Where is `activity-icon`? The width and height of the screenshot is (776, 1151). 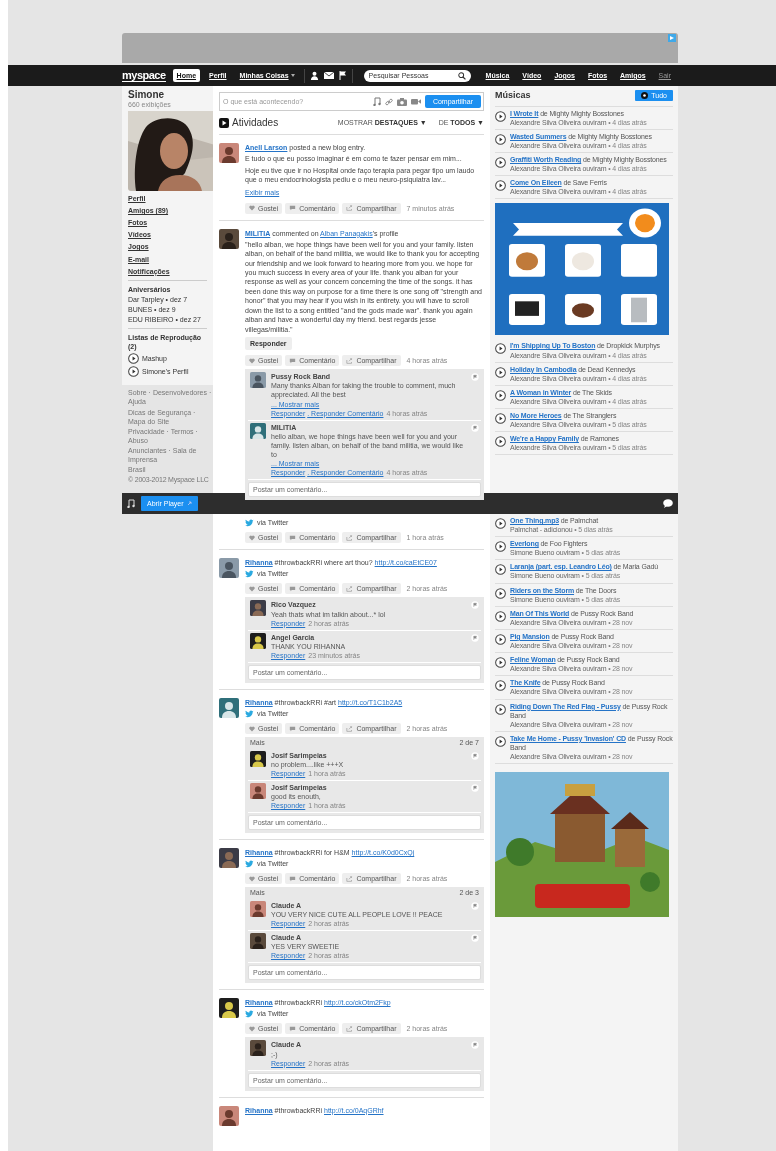 activity-icon is located at coordinates (224, 122).